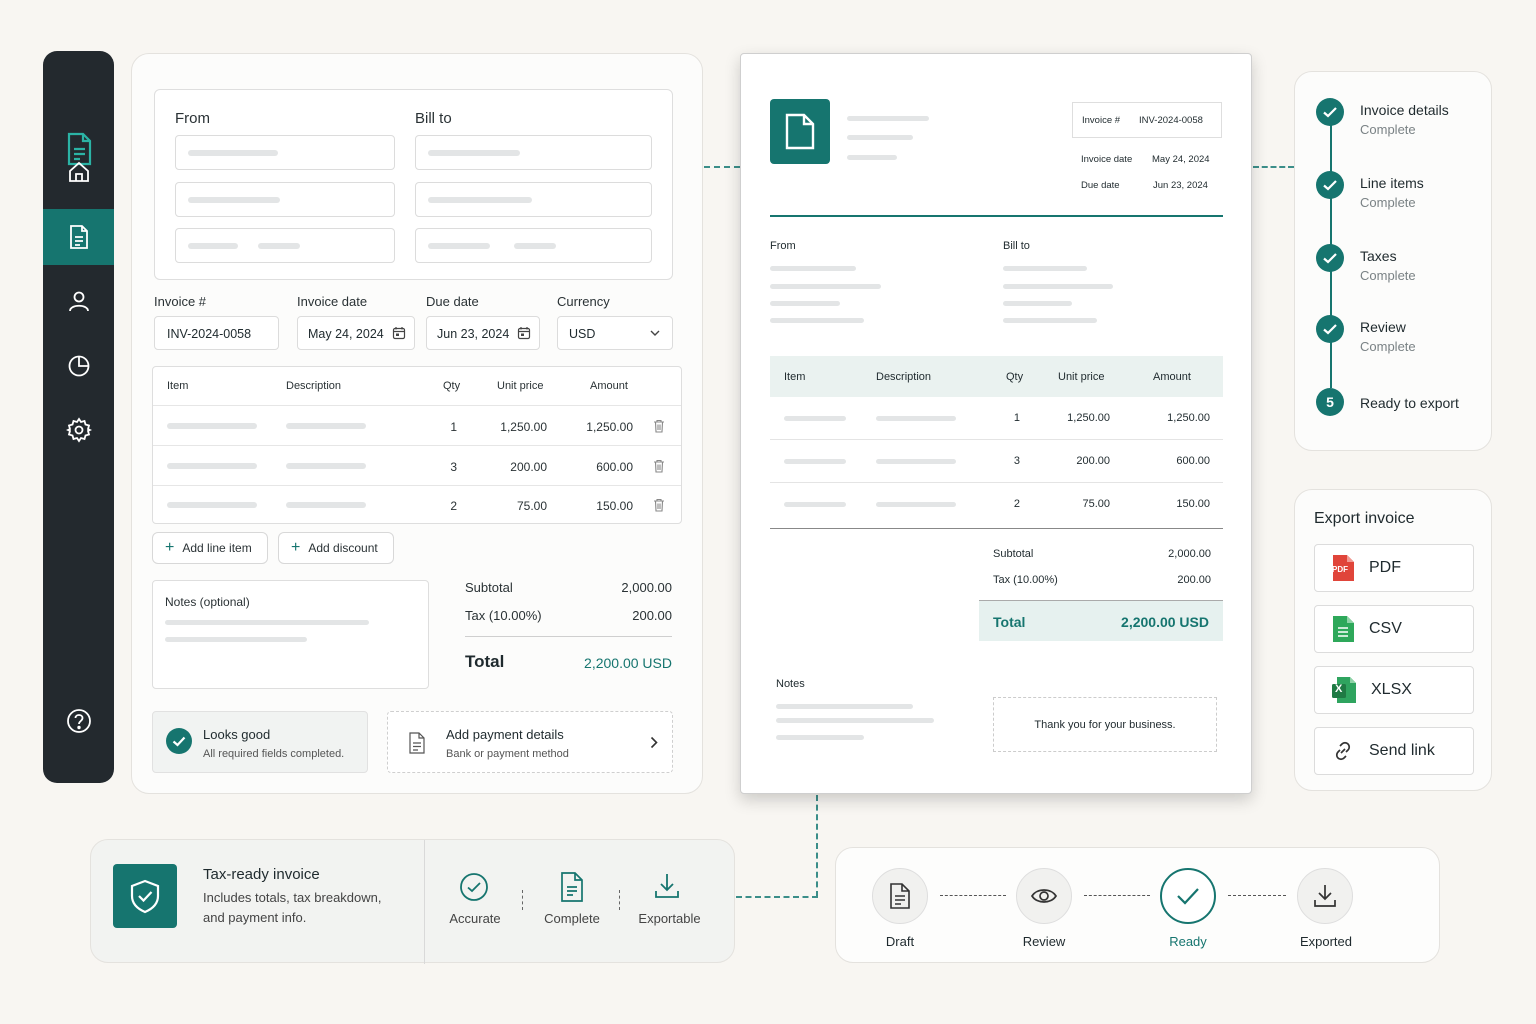 This screenshot has width=1536, height=1024. I want to click on step-status: Complete, so click(1388, 129).